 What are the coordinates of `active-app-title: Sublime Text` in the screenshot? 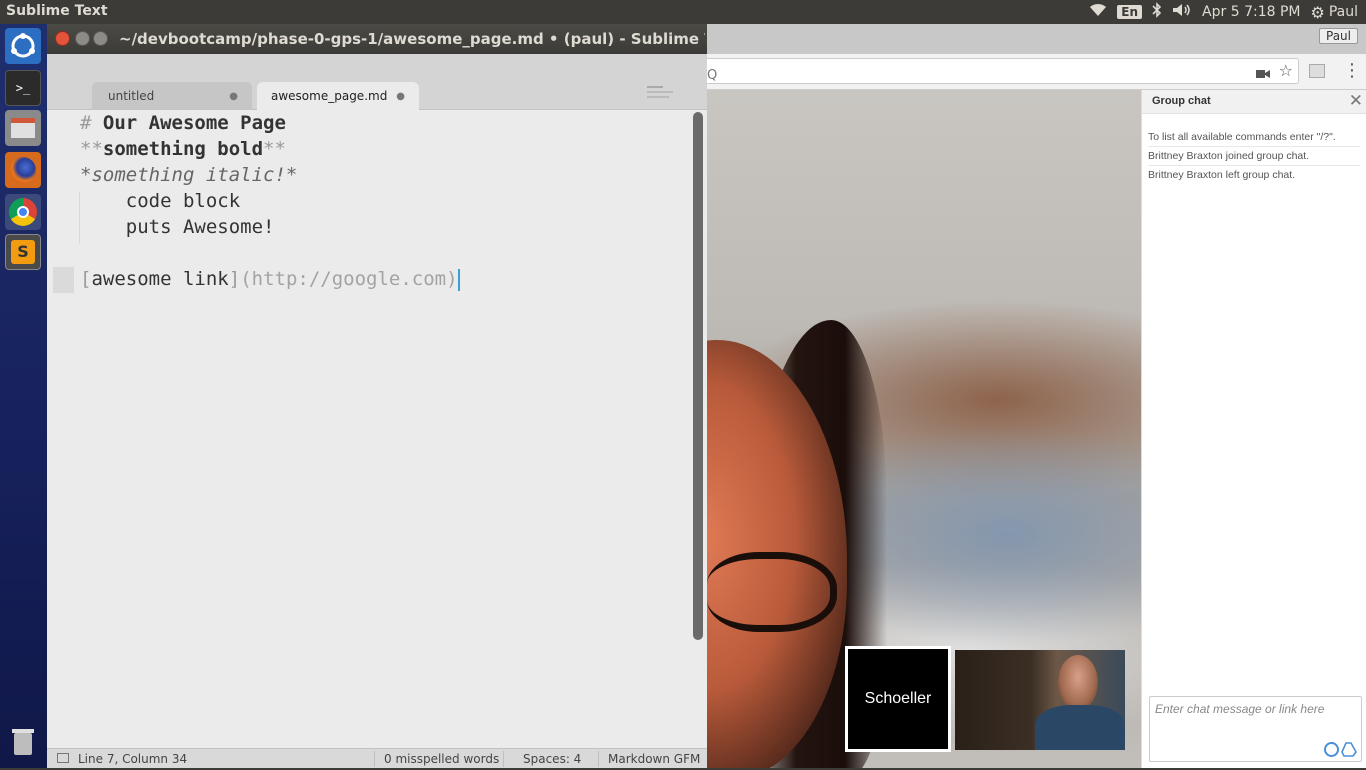 It's located at (57, 11).